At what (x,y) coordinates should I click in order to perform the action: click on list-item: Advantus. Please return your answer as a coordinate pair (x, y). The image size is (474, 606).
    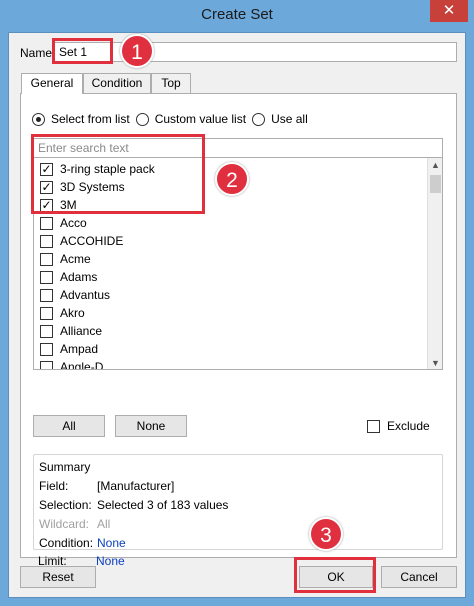
    Looking at the image, I should click on (75, 295).